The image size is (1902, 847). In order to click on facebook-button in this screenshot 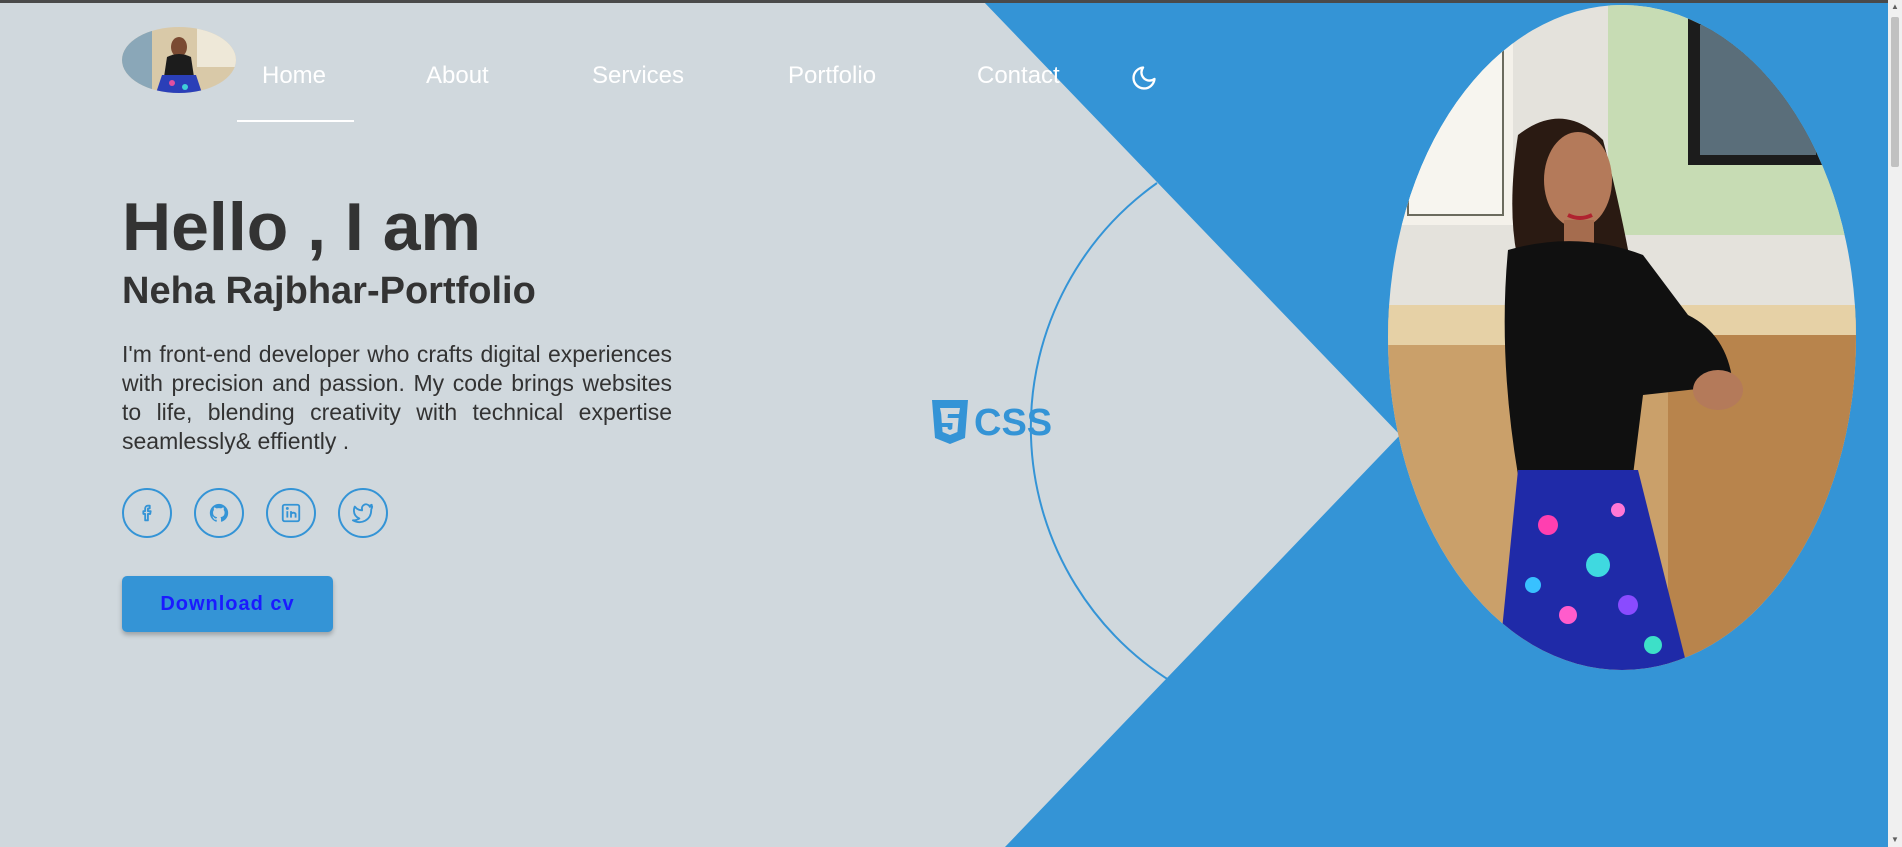, I will do `click(147, 513)`.